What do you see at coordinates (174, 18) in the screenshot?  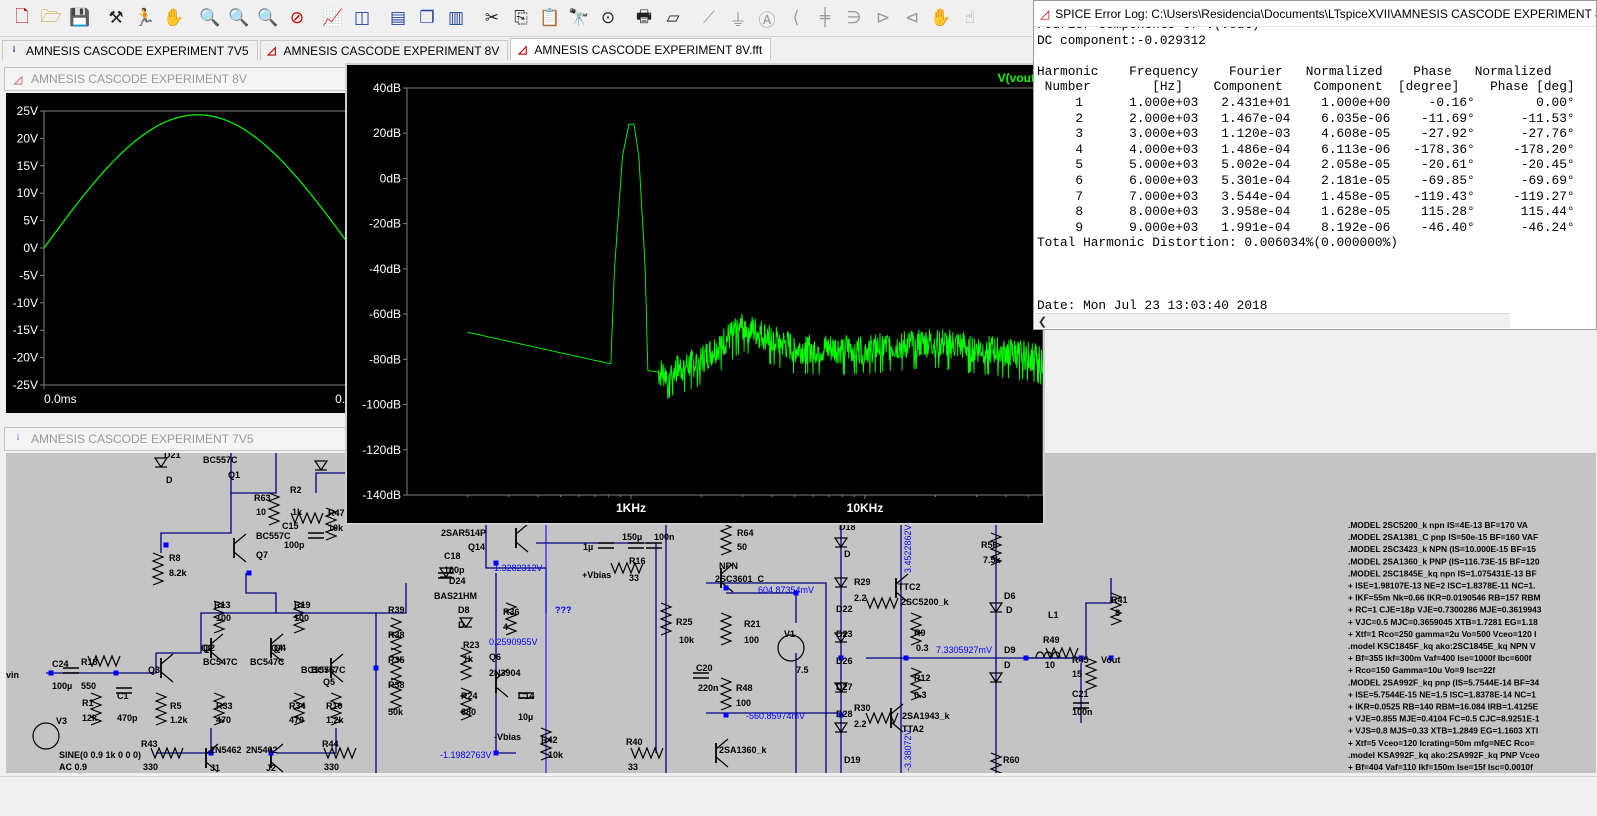 I see `halt-icon: ✋` at bounding box center [174, 18].